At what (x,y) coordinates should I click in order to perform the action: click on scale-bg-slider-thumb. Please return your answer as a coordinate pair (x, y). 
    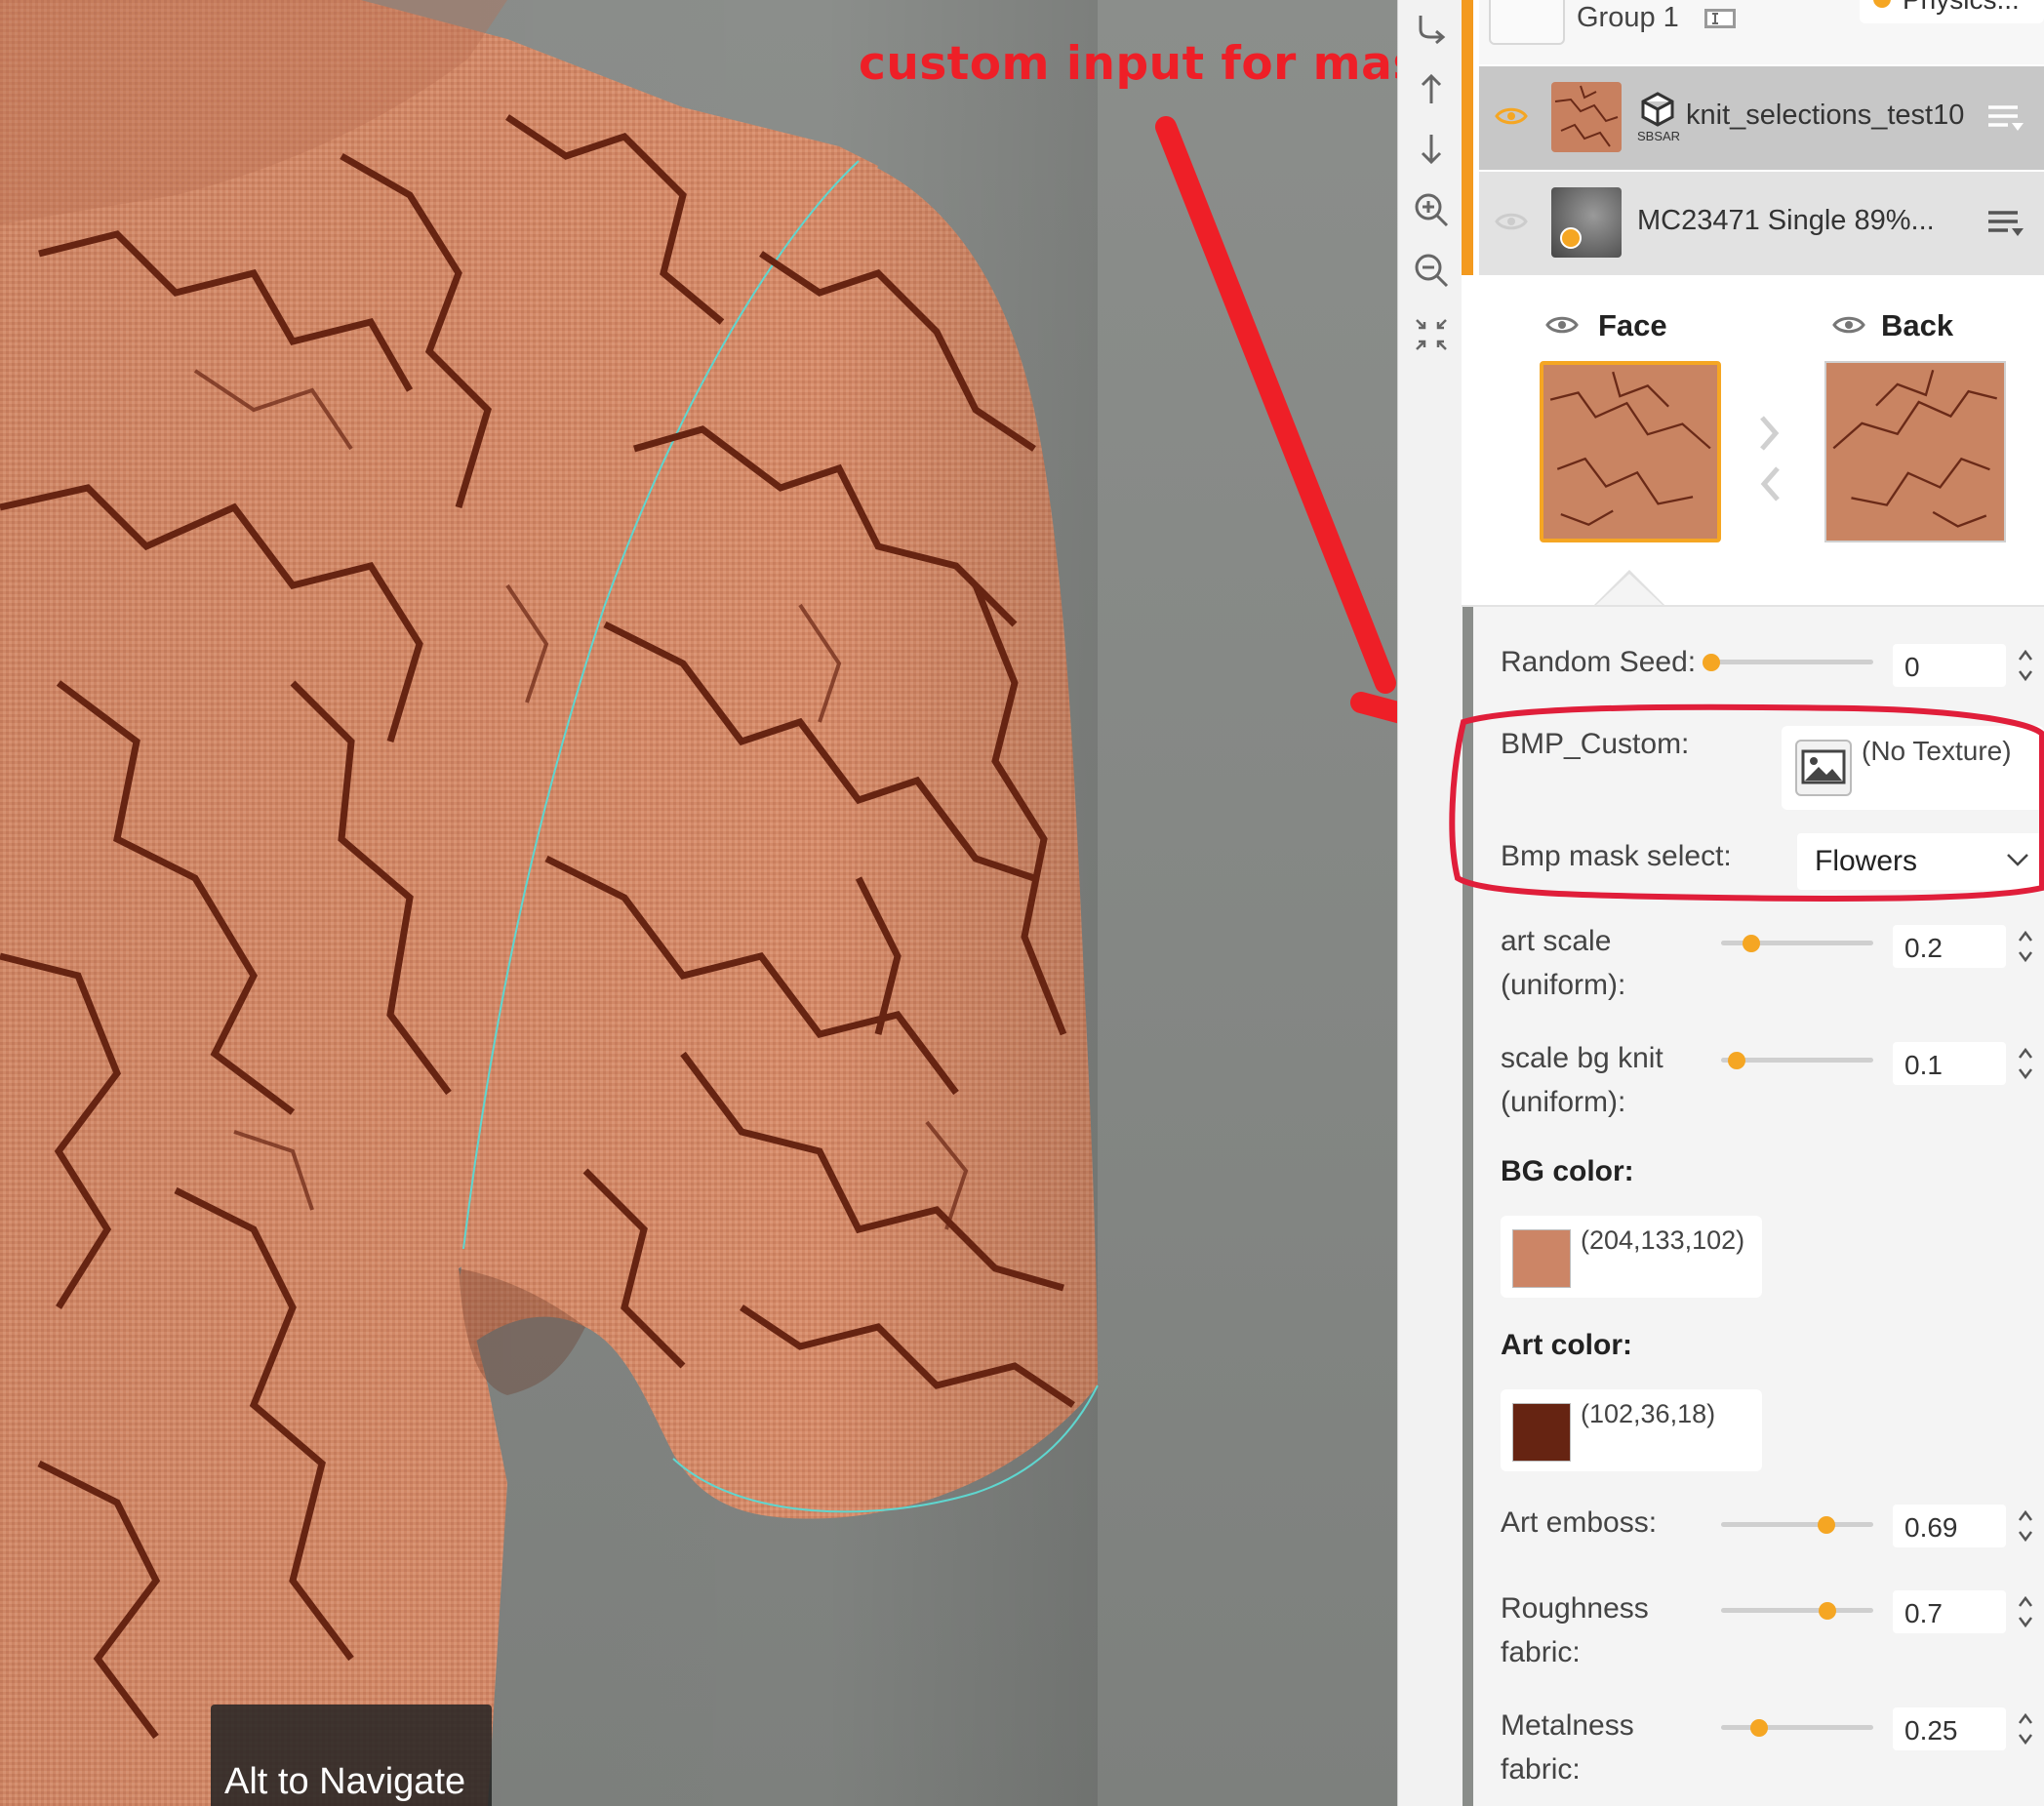
    Looking at the image, I should click on (1736, 1060).